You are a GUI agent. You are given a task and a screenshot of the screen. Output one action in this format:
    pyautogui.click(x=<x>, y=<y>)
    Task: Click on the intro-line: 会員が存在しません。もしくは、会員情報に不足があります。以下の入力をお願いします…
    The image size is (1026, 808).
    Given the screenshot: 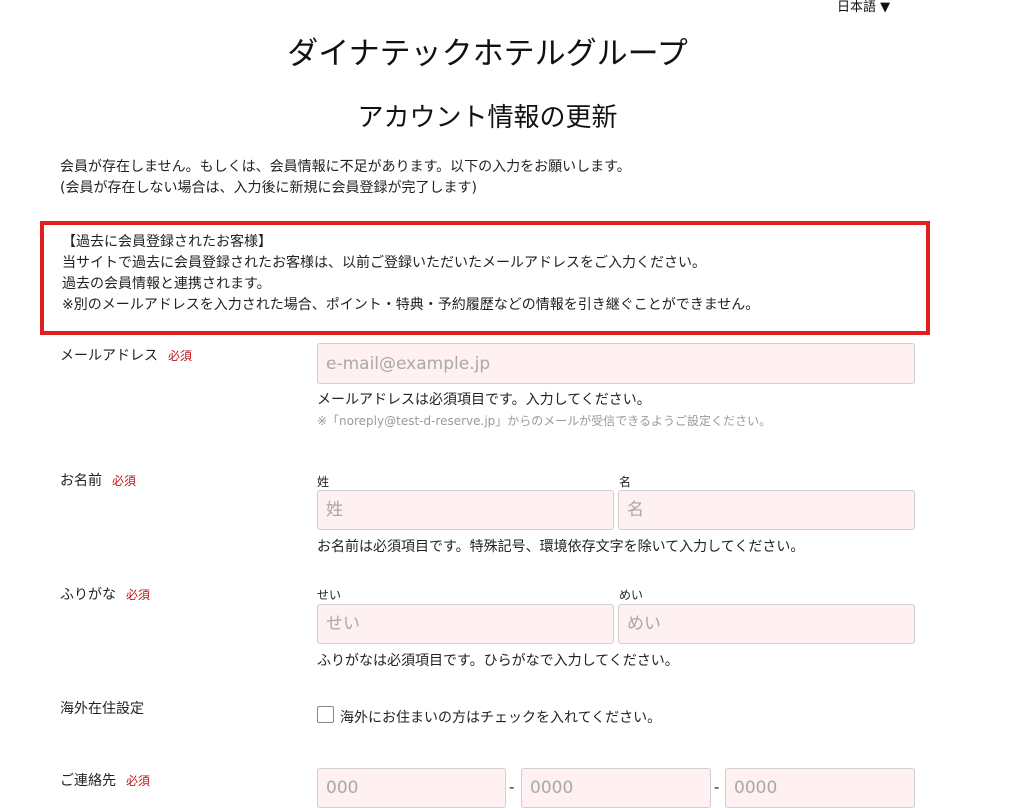 What is the action you would take?
    pyautogui.click(x=345, y=167)
    